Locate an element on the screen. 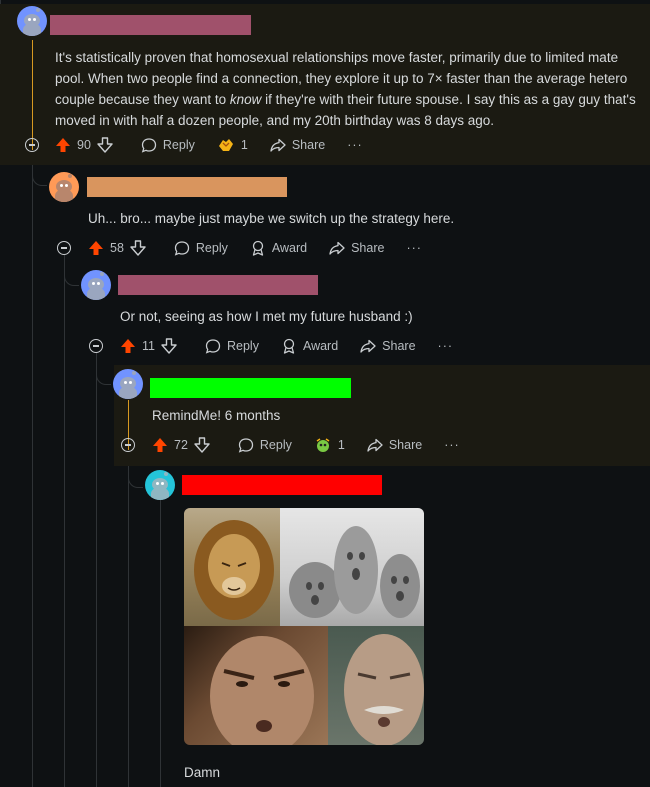 This screenshot has height=787, width=650. vote-control: 90 is located at coordinates (87, 145).